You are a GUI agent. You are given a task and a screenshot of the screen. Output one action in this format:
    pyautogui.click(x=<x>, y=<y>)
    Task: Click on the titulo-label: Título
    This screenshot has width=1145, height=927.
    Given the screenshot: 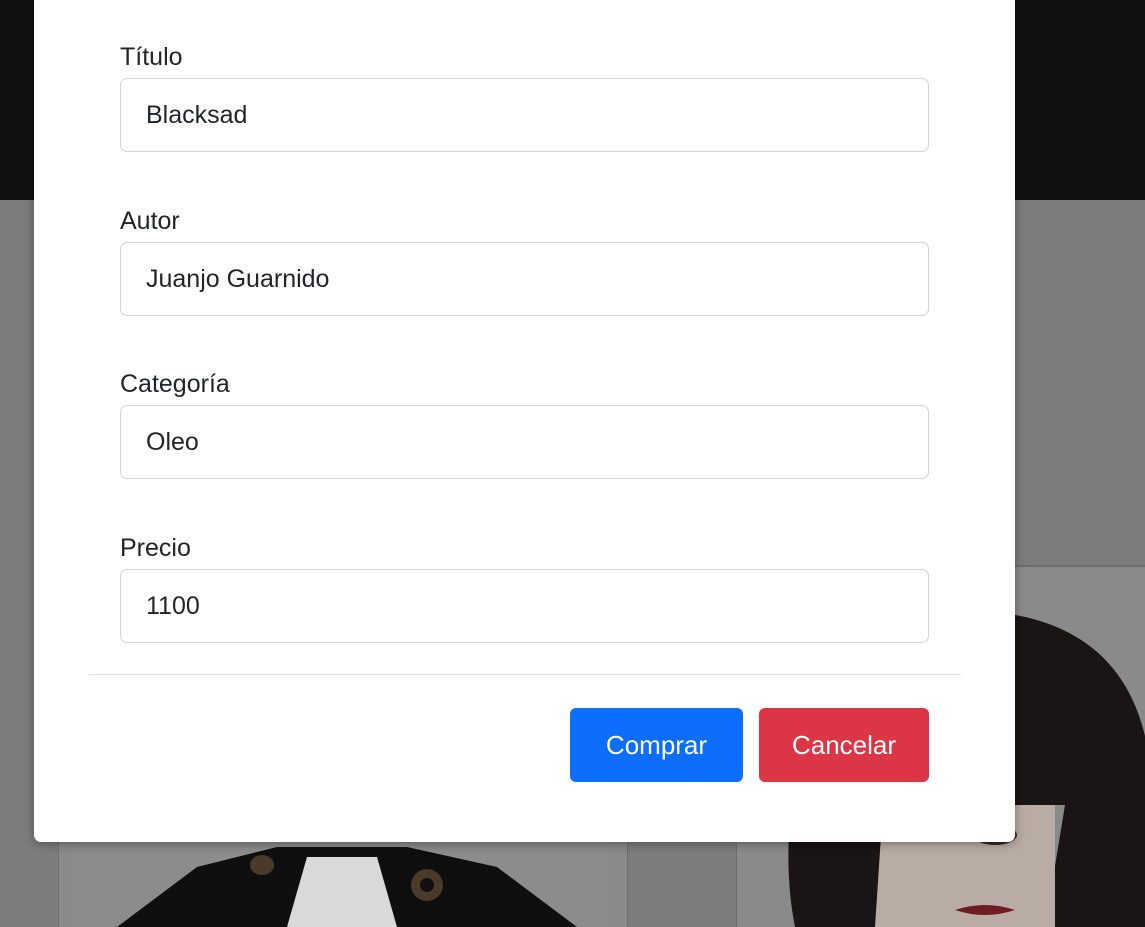 What is the action you would take?
    pyautogui.click(x=151, y=57)
    